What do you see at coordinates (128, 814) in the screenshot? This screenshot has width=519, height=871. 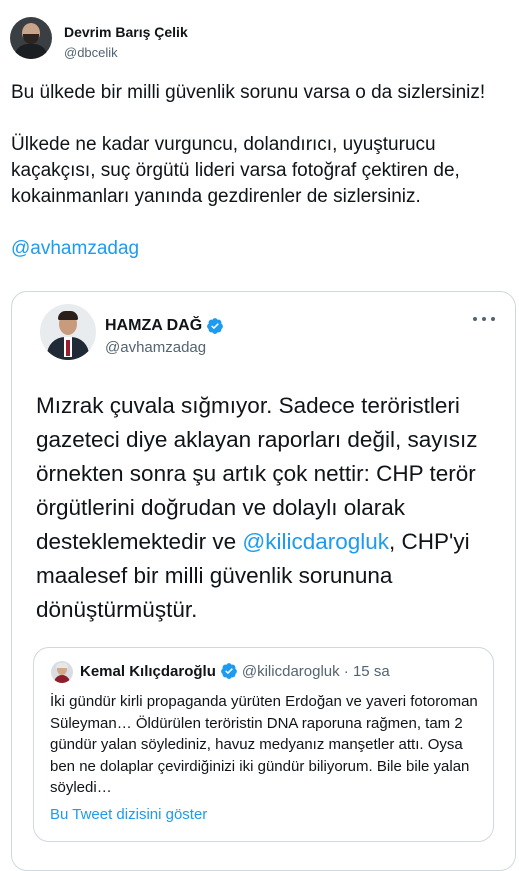 I see `show-thread-link: Bu Tweet dizisini göster` at bounding box center [128, 814].